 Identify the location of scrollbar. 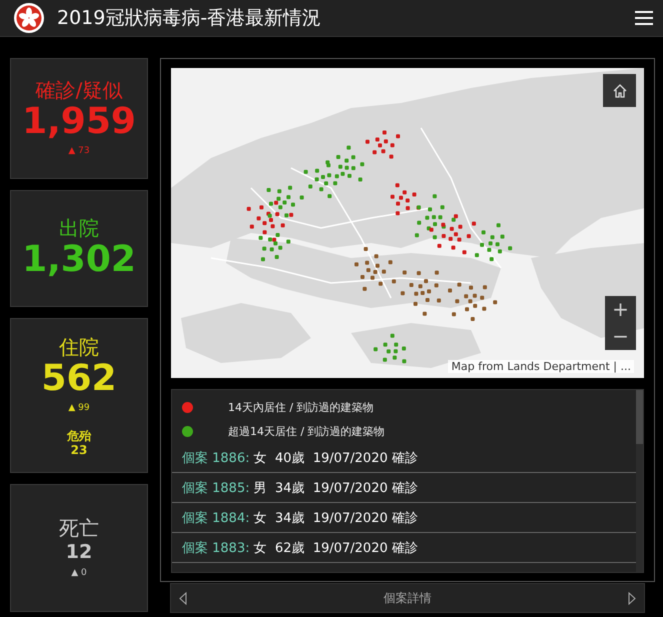
(639, 481).